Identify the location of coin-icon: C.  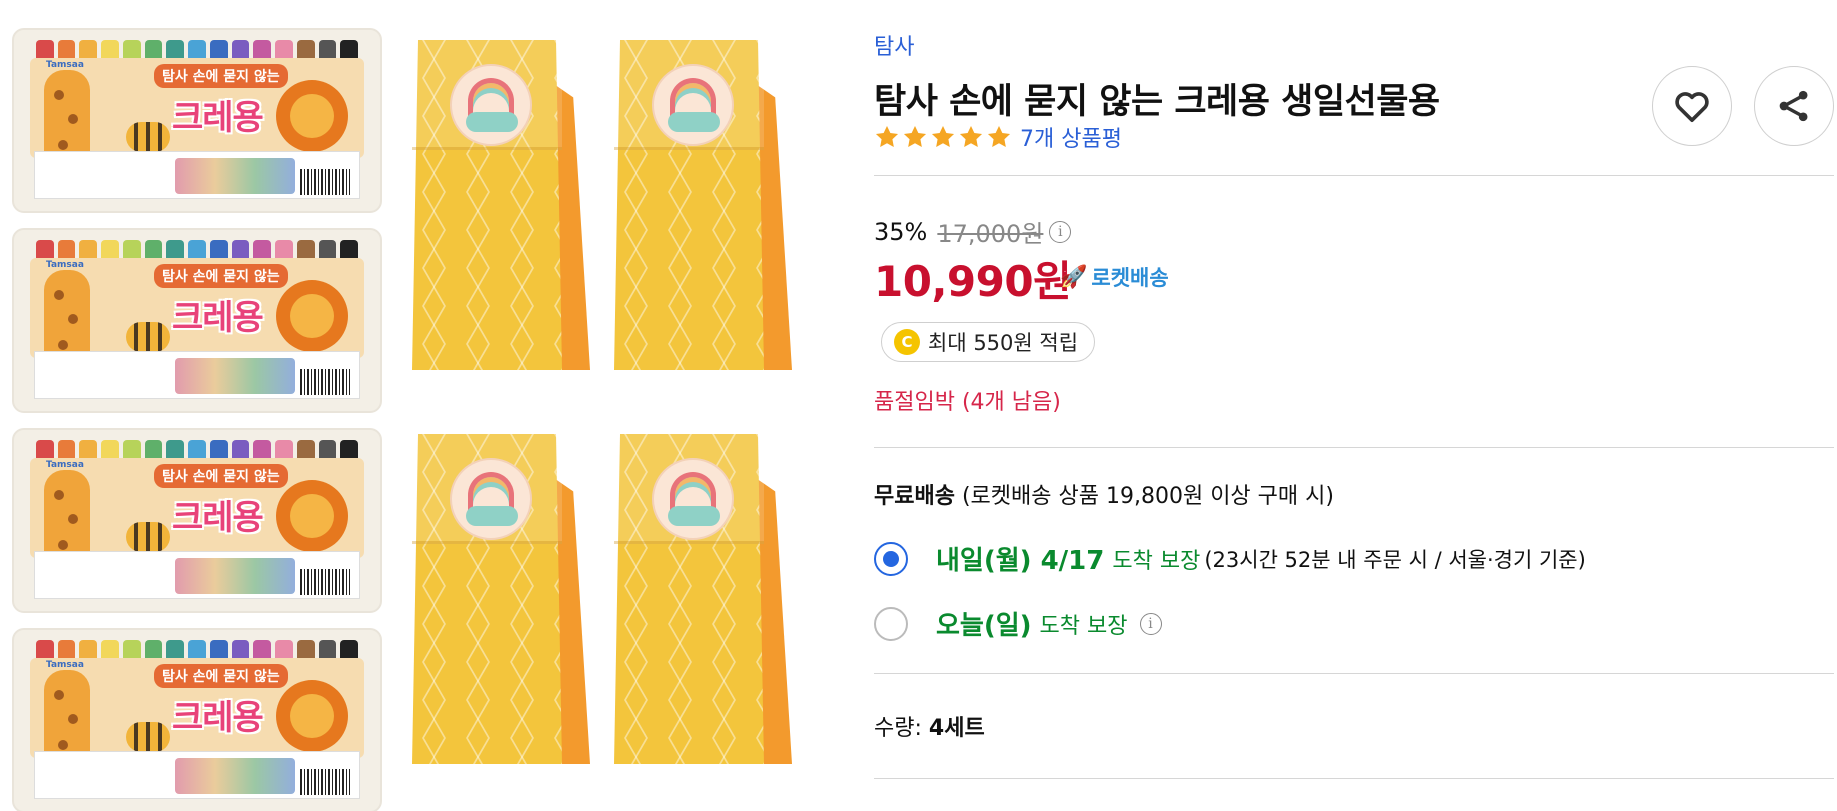
(907, 342).